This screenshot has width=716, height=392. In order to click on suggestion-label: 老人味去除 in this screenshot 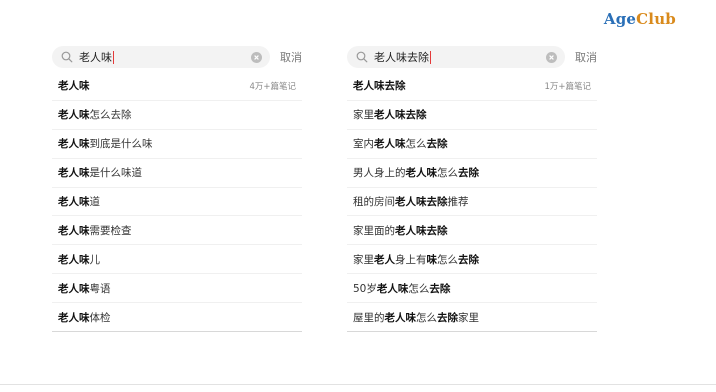, I will do `click(379, 85)`.